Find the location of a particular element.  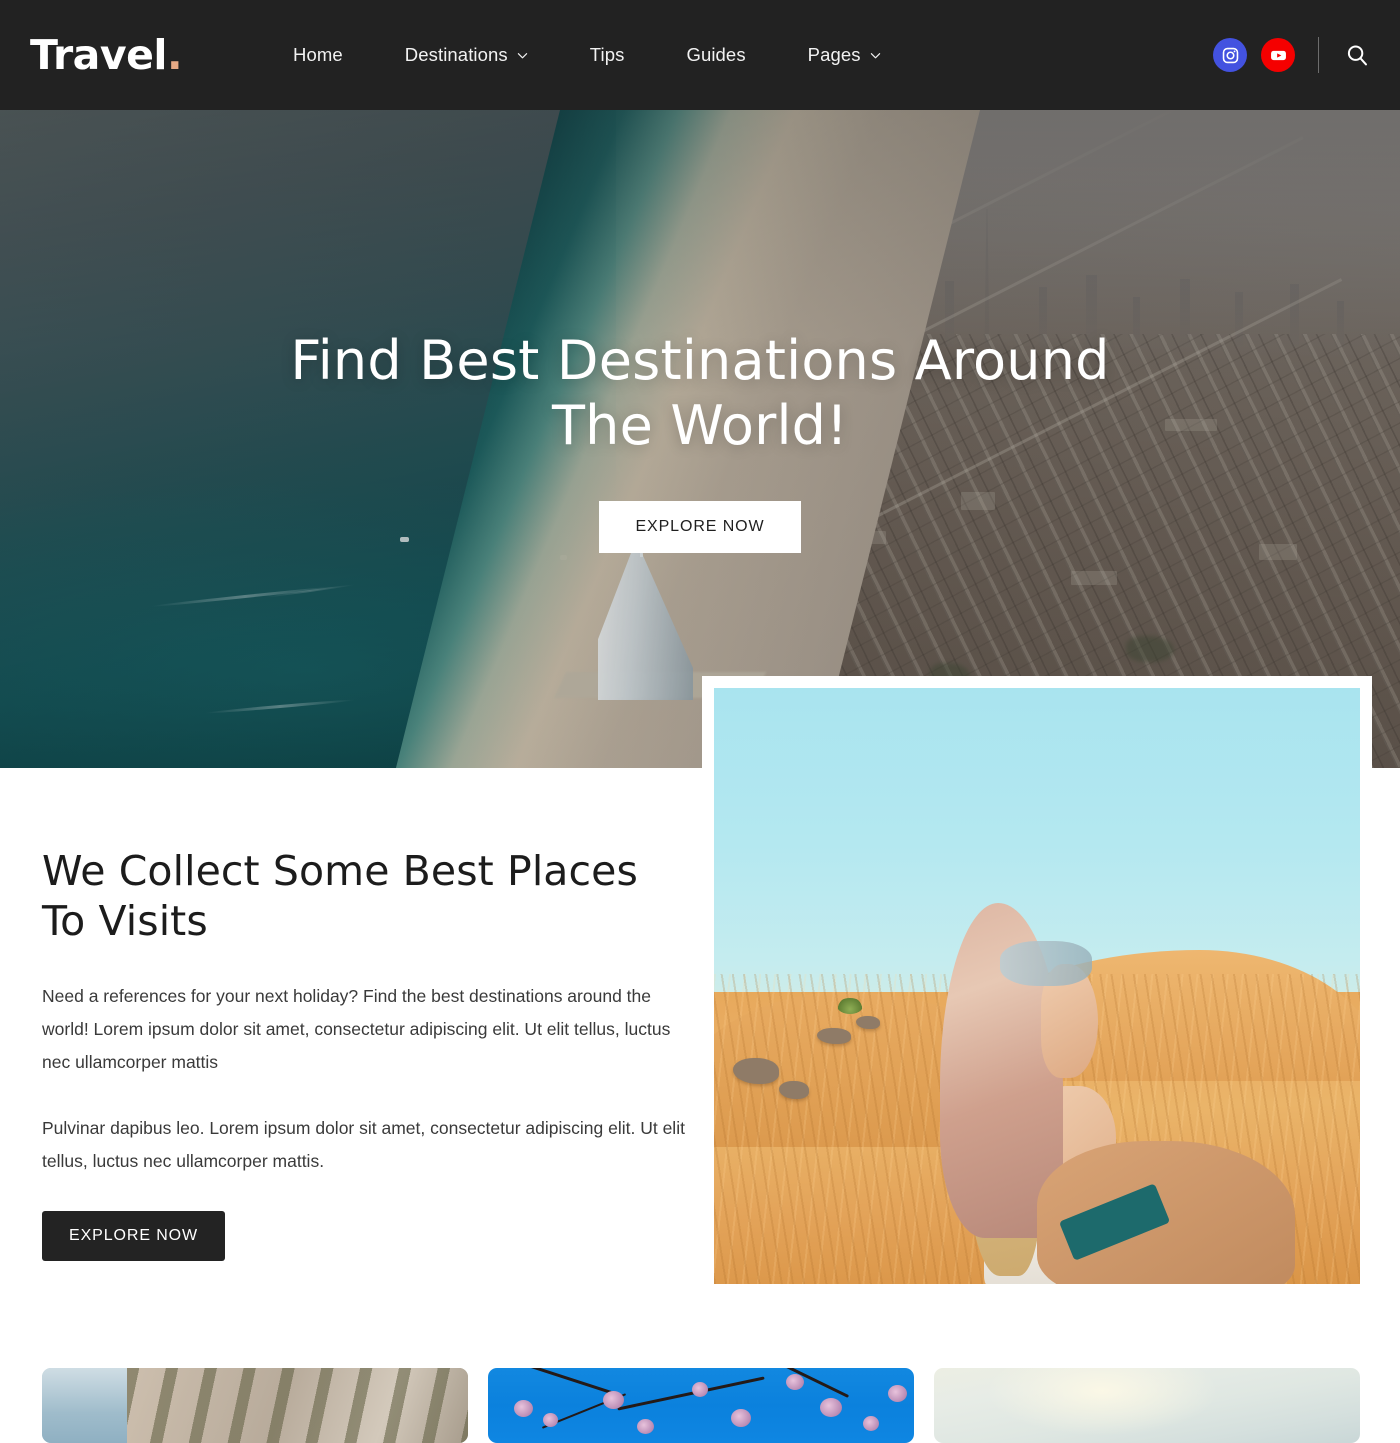

hero-title-line-2: The World! is located at coordinates (700, 426).